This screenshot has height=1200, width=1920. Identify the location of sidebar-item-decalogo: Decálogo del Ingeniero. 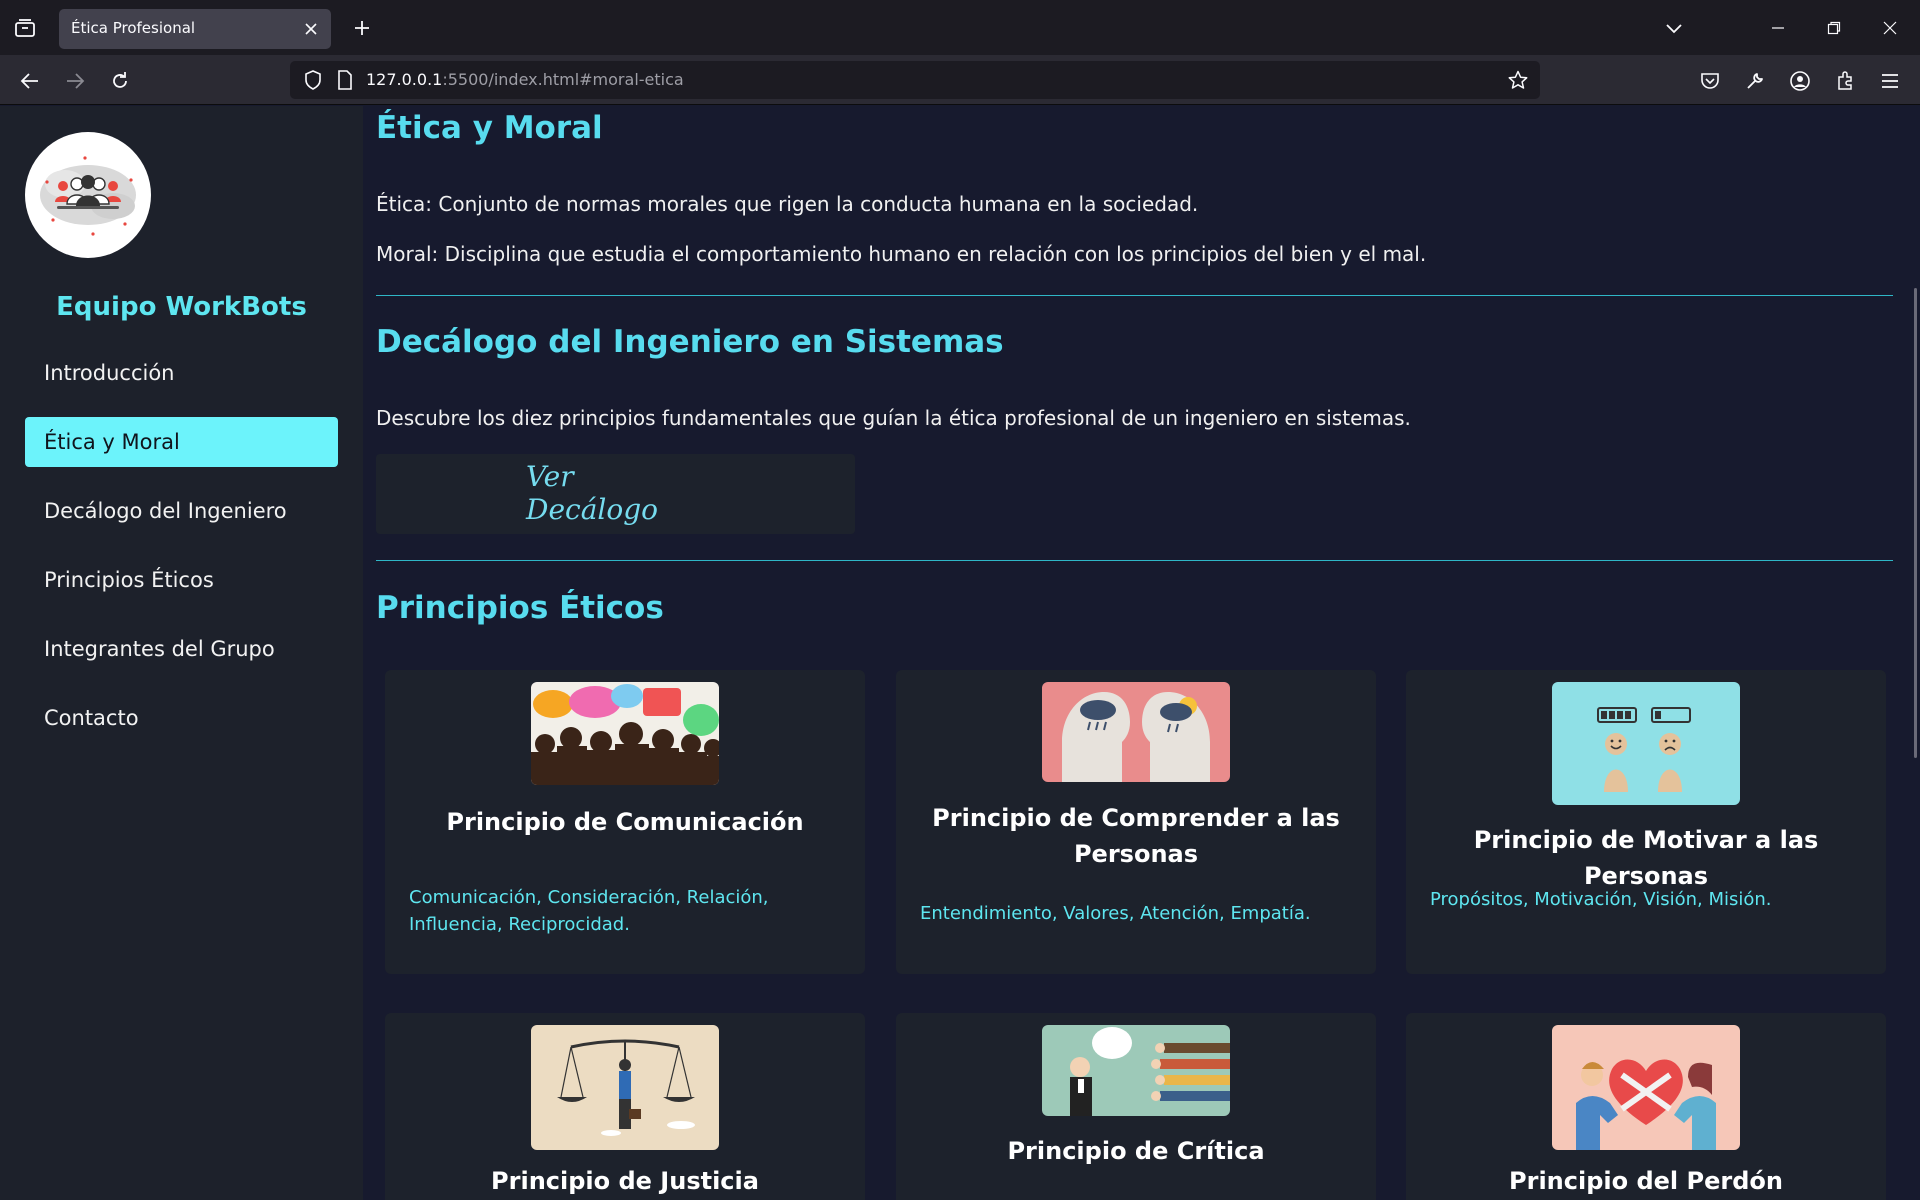
(181, 511).